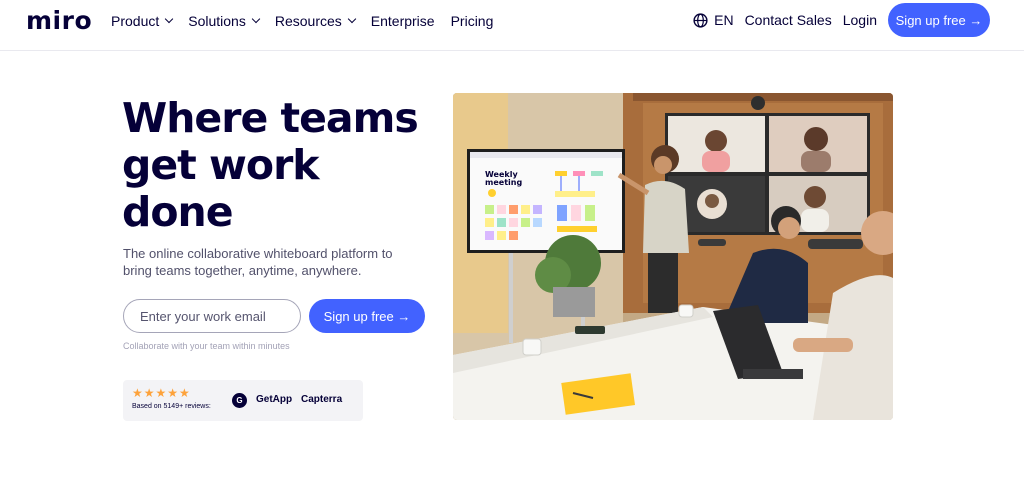  I want to click on nav-item-label: Resources, so click(308, 21).